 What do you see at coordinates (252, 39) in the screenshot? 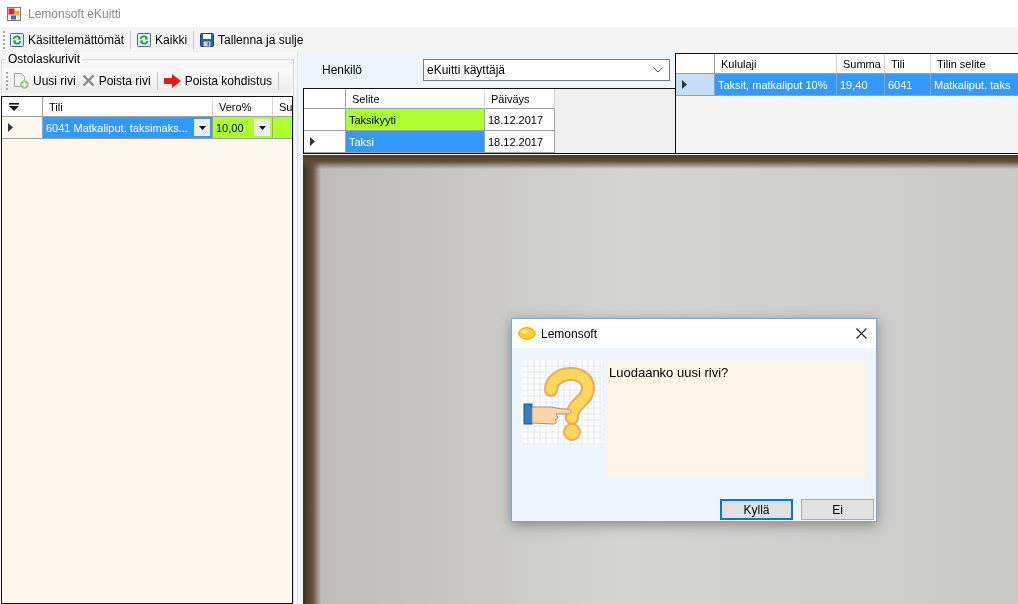
I see `toolbar-button: Tallenna ja sulje` at bounding box center [252, 39].